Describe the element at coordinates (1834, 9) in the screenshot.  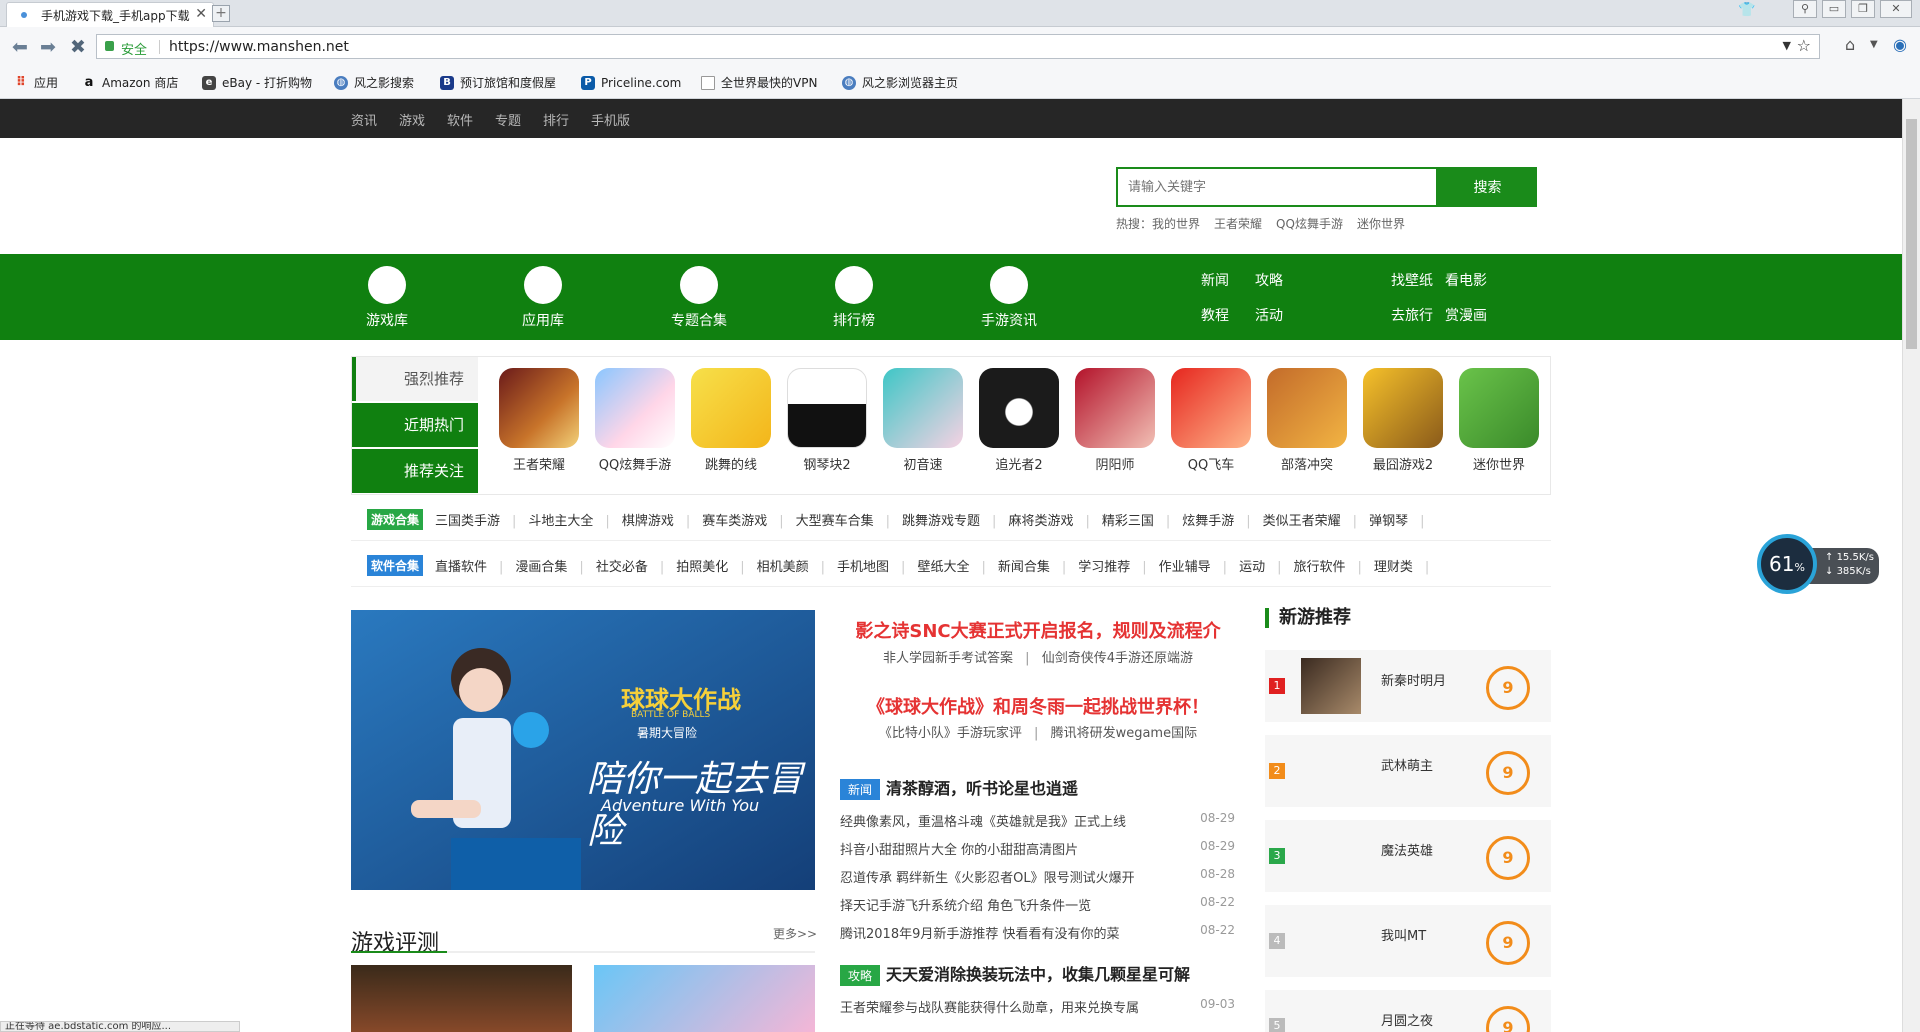
I see `minimize-button: ▭` at that location.